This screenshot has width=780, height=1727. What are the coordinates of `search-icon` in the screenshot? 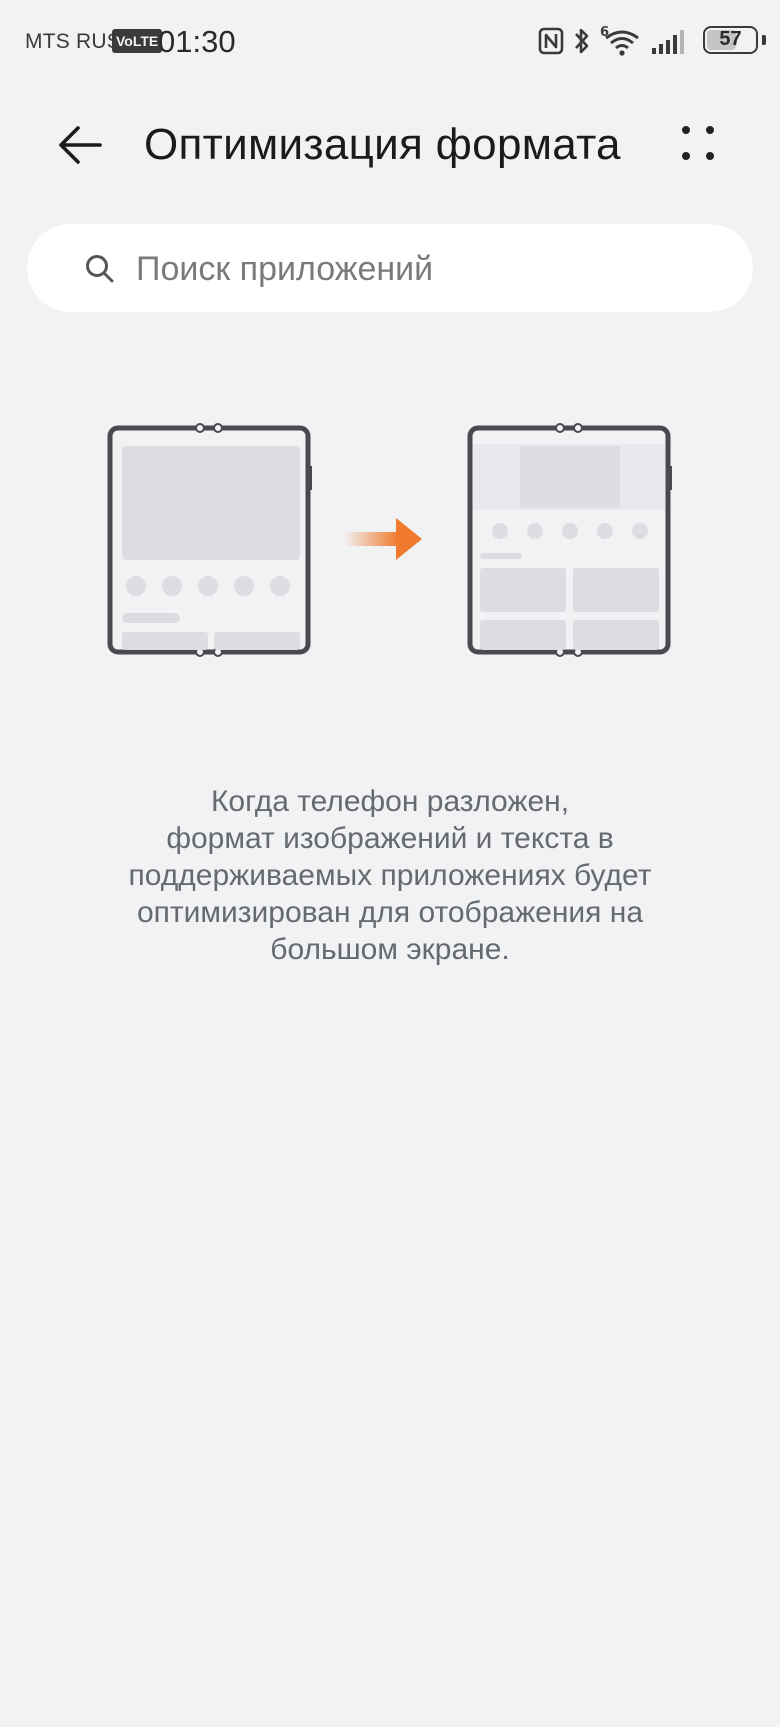 It's located at (100, 269).